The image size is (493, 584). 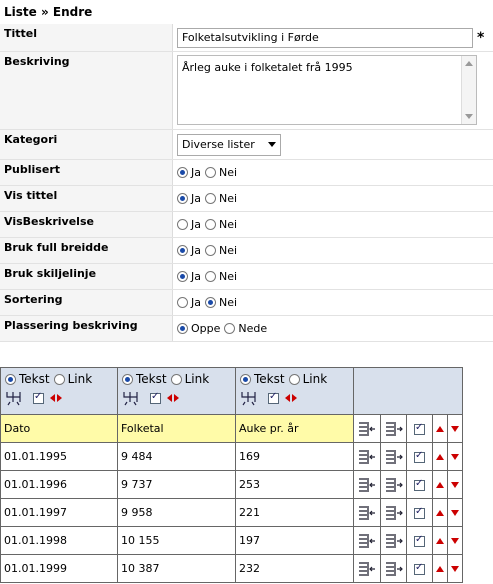 I want to click on scroll-up-icon, so click(x=469, y=63).